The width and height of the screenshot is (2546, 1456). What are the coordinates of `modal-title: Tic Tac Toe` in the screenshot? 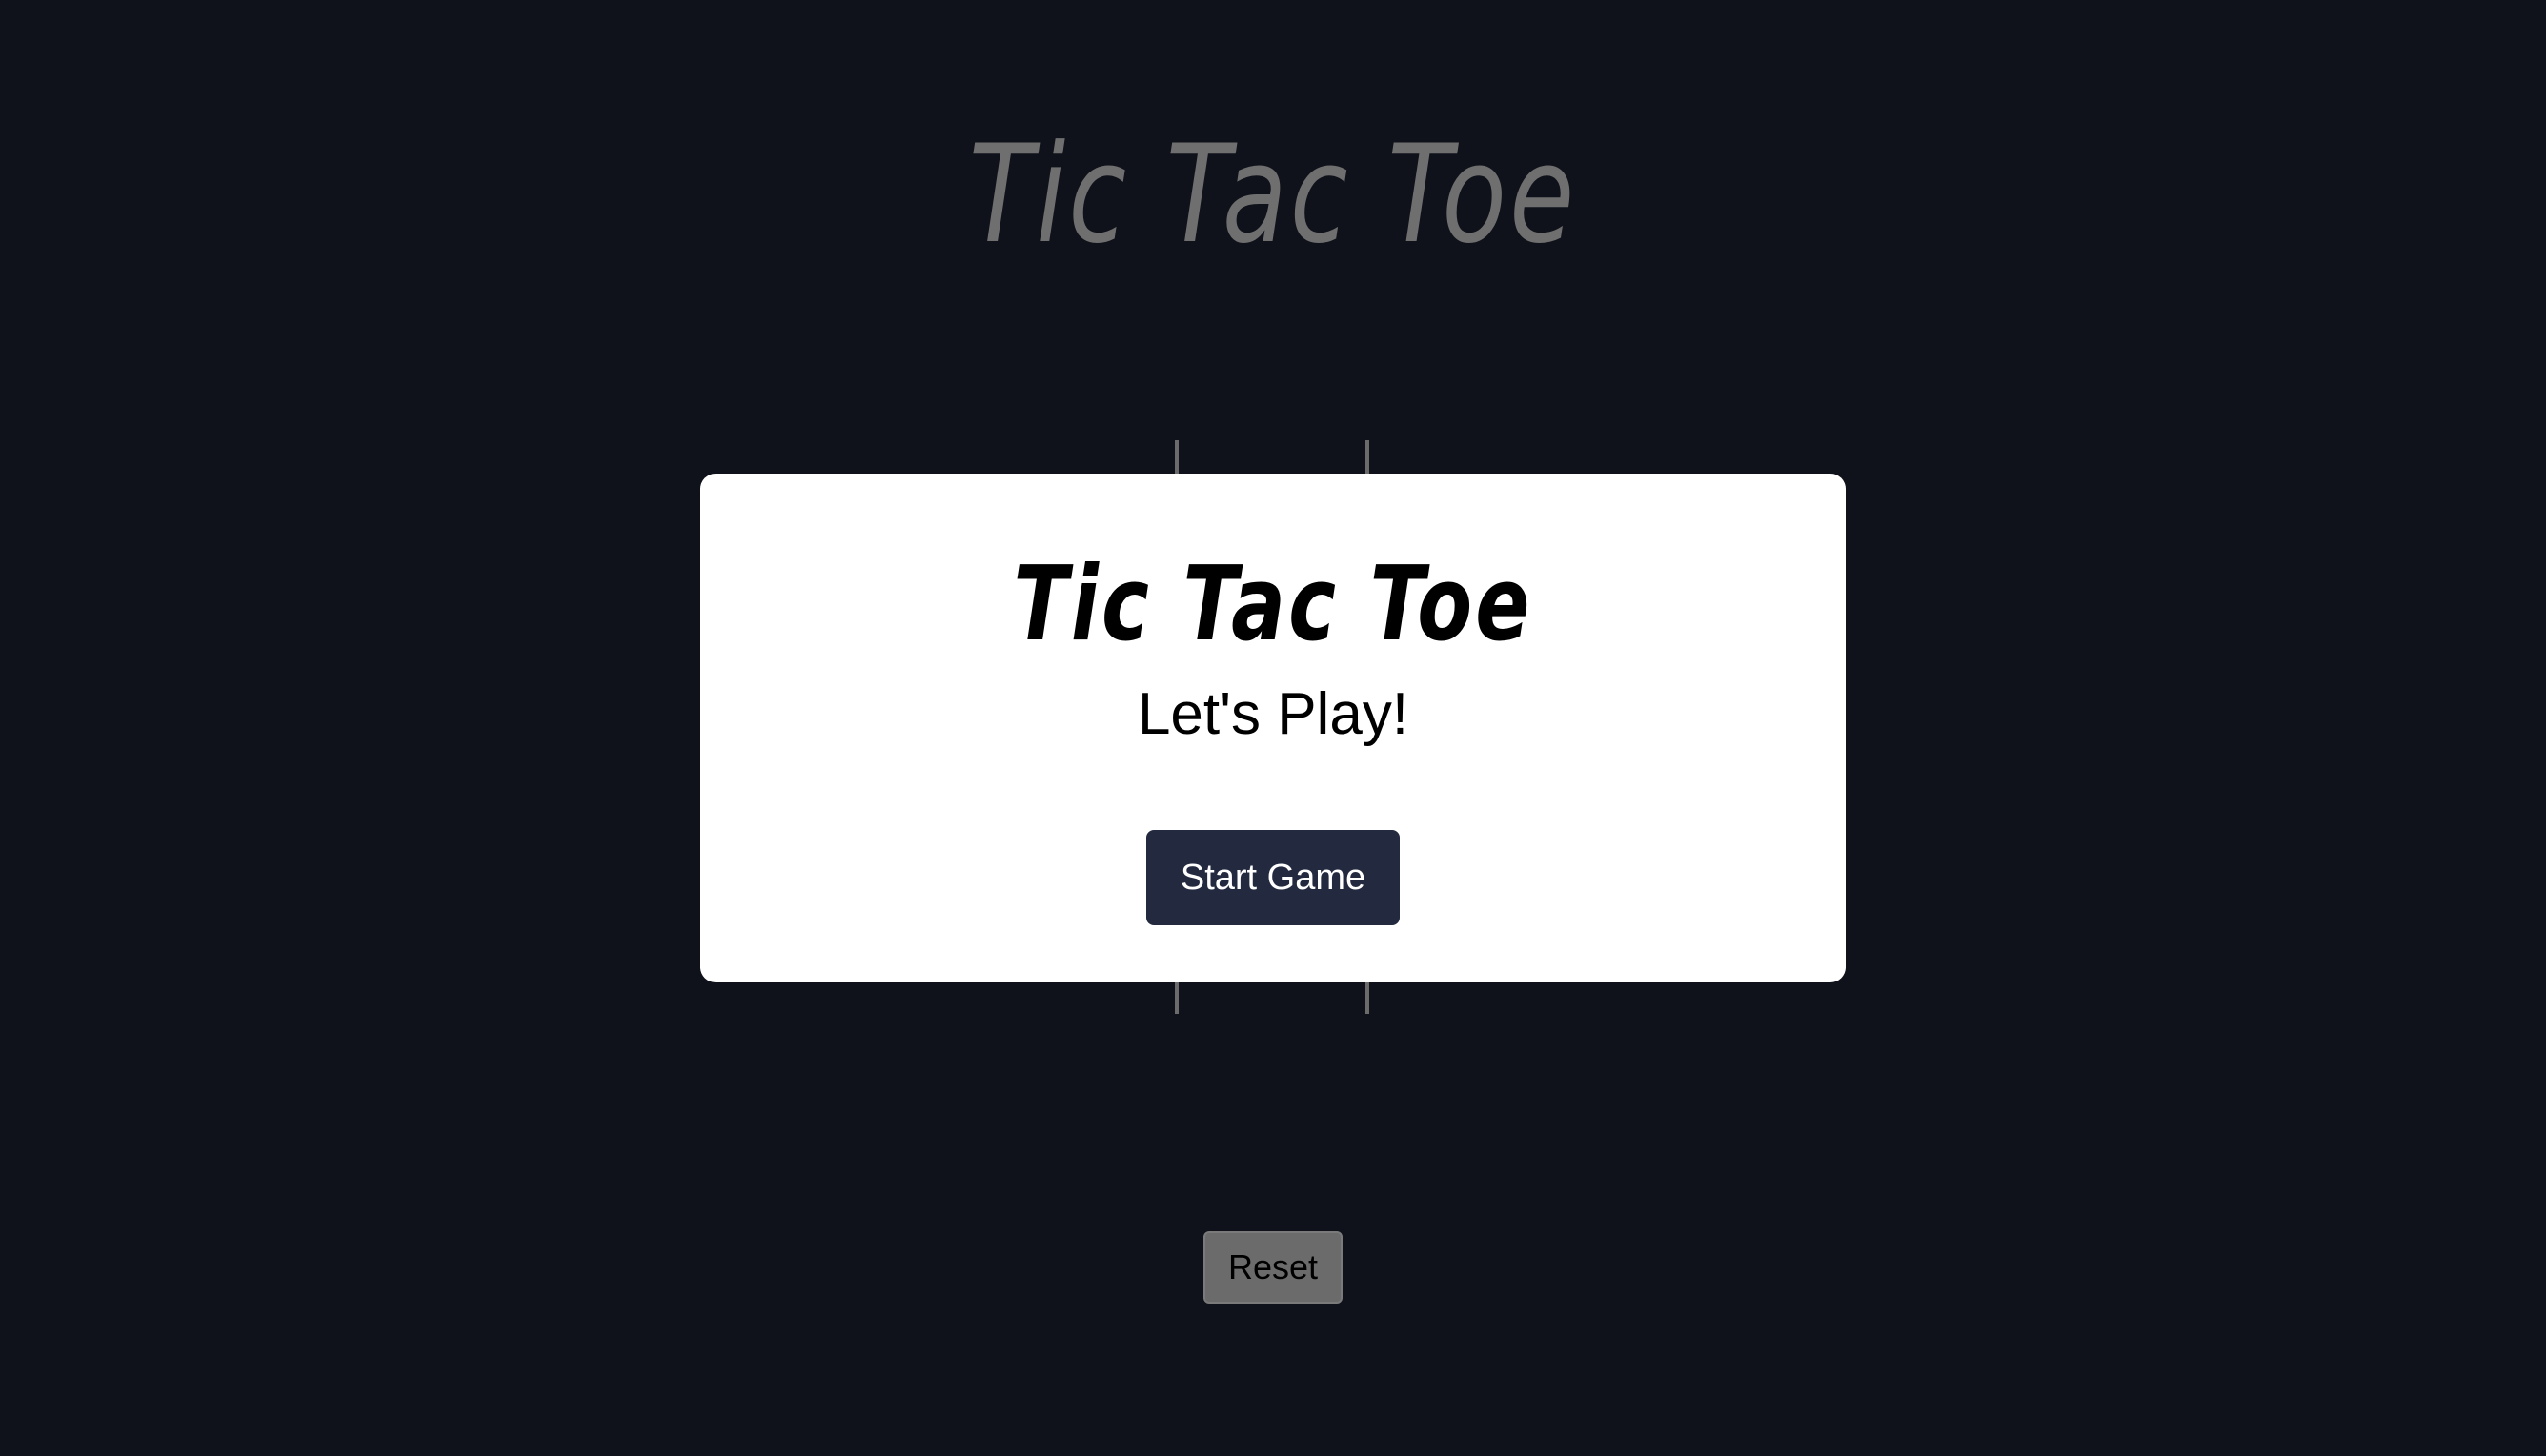 It's located at (1273, 605).